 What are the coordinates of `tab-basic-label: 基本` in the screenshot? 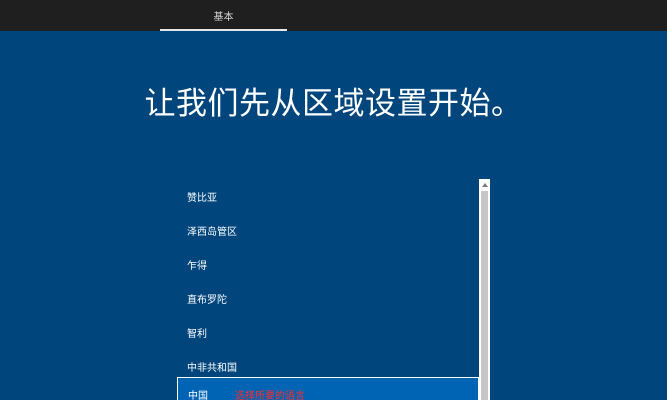 It's located at (223, 17).